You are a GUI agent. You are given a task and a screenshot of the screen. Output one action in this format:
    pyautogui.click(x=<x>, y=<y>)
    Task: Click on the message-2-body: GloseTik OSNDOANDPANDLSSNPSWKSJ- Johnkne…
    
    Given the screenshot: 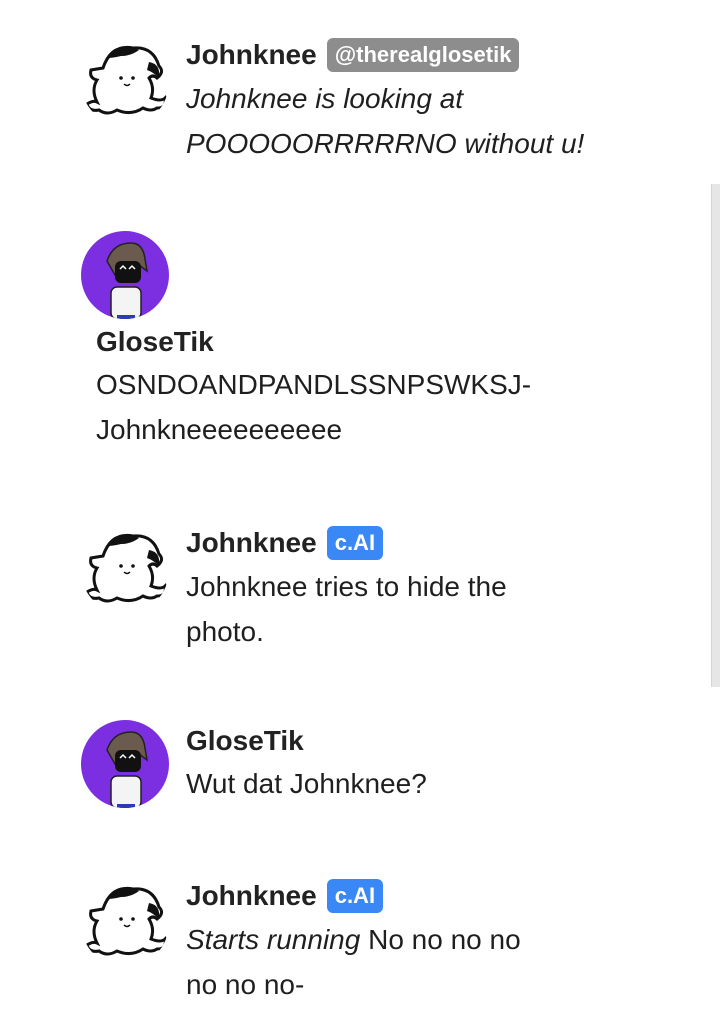 What is the action you would take?
    pyautogui.click(x=326, y=389)
    